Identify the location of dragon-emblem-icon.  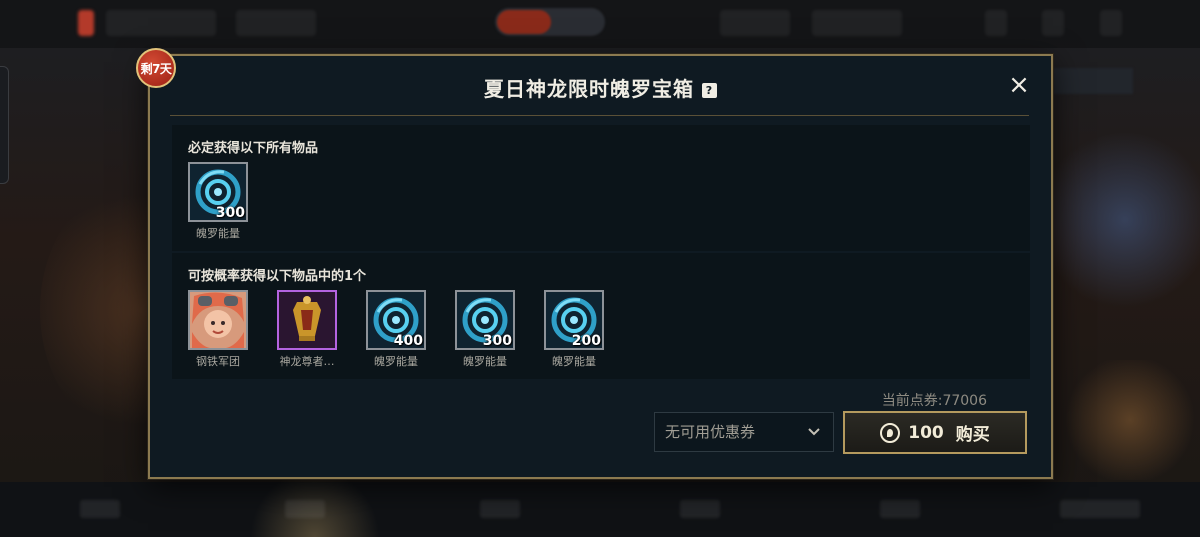
(307, 320).